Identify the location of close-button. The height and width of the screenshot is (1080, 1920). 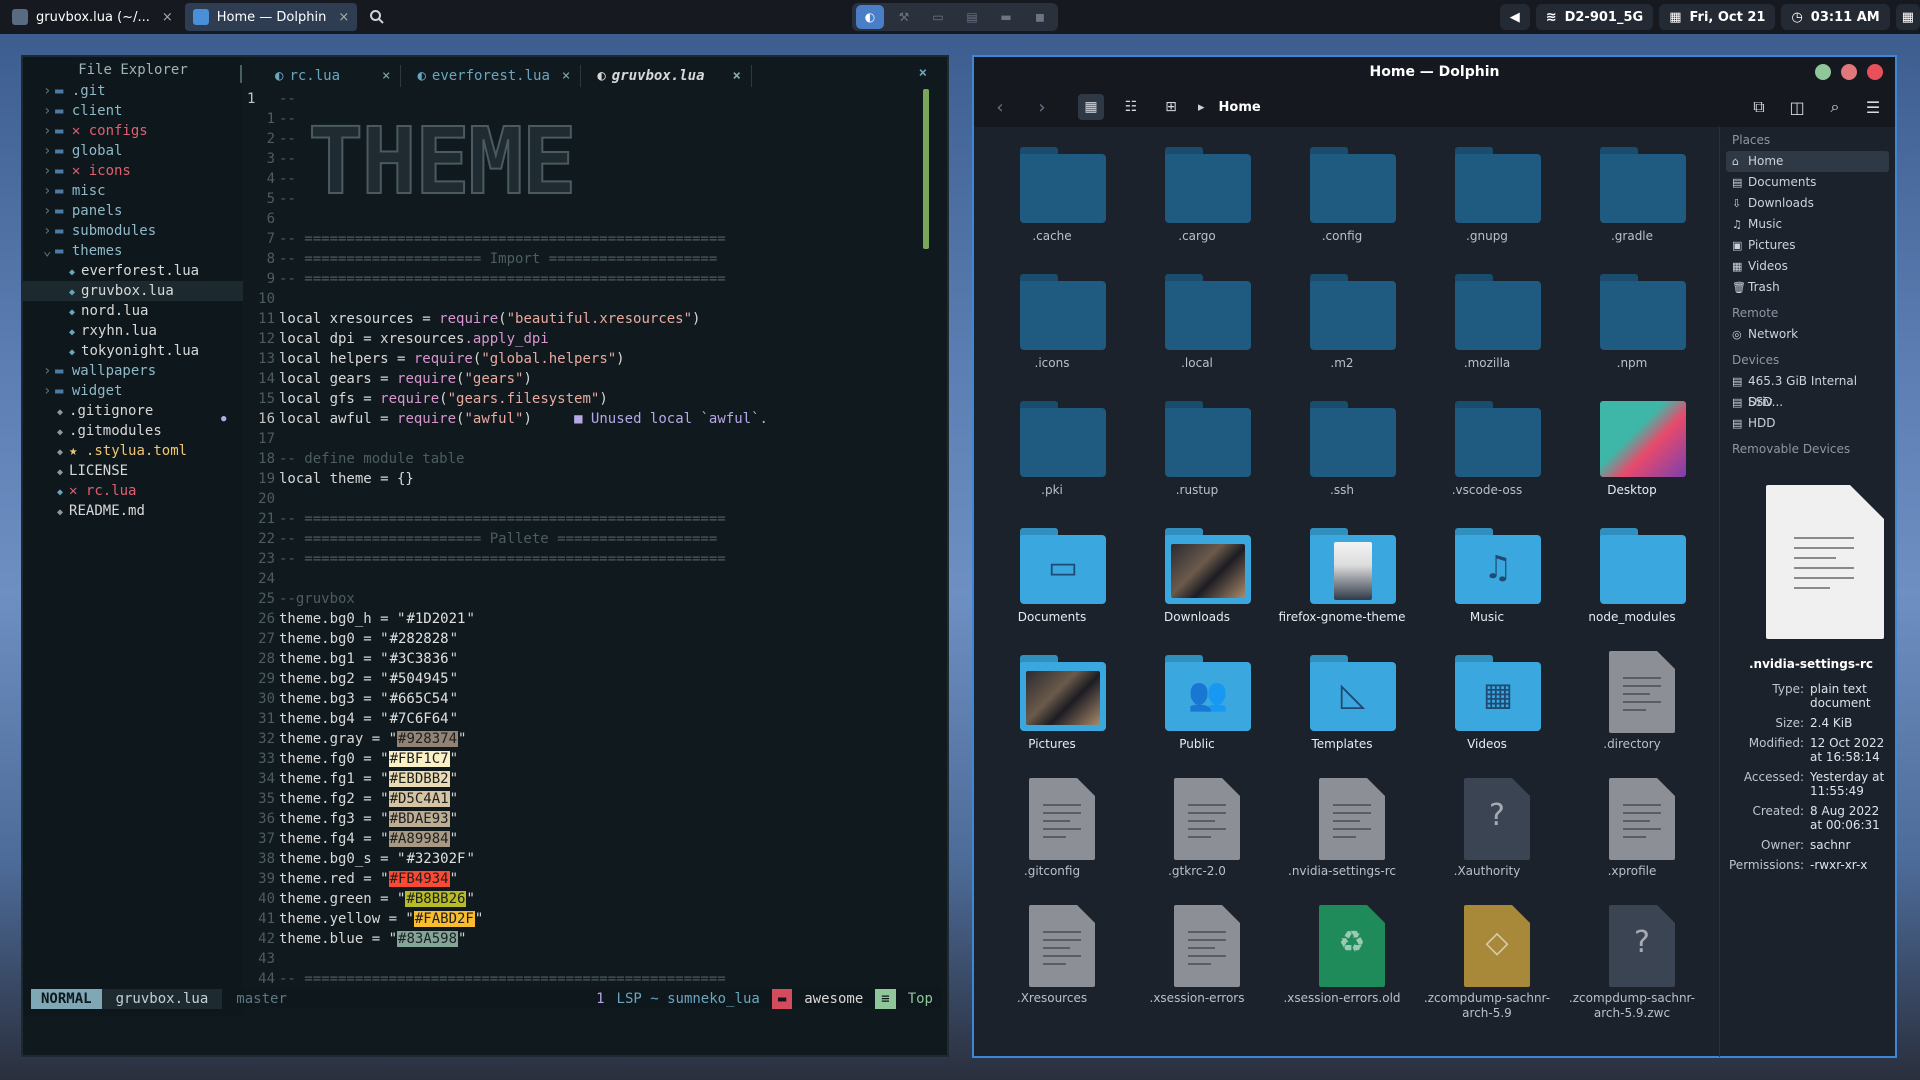
(1875, 72).